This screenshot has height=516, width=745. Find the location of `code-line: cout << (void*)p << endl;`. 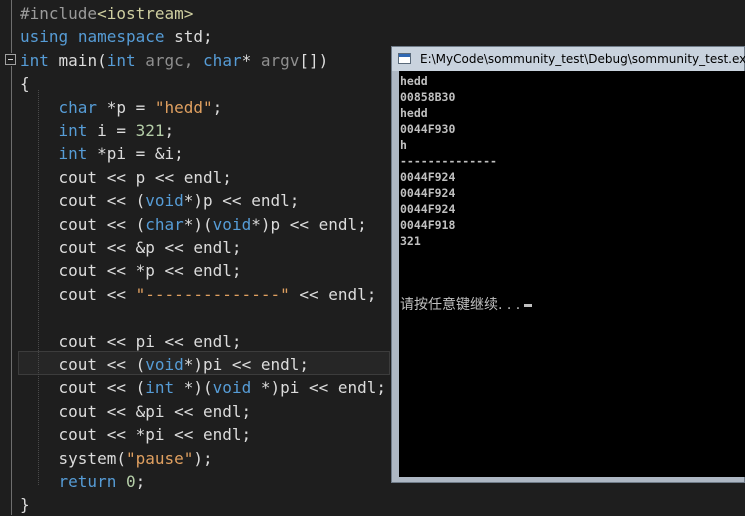

code-line: cout << (void*)p << endl; is located at coordinates (160, 200).